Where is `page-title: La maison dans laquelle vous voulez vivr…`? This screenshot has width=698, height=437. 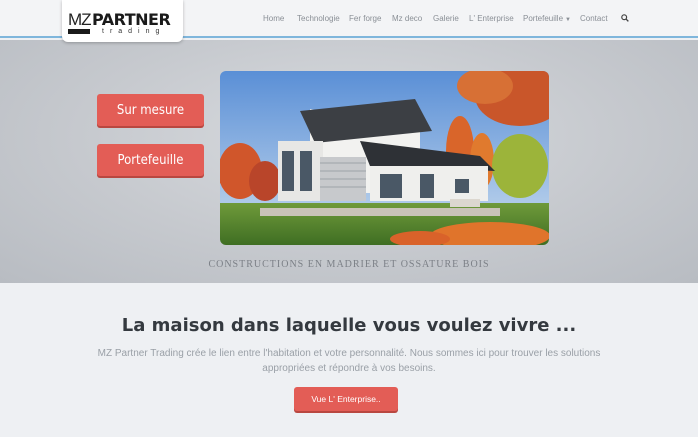 page-title: La maison dans laquelle vous voulez vivr… is located at coordinates (349, 325).